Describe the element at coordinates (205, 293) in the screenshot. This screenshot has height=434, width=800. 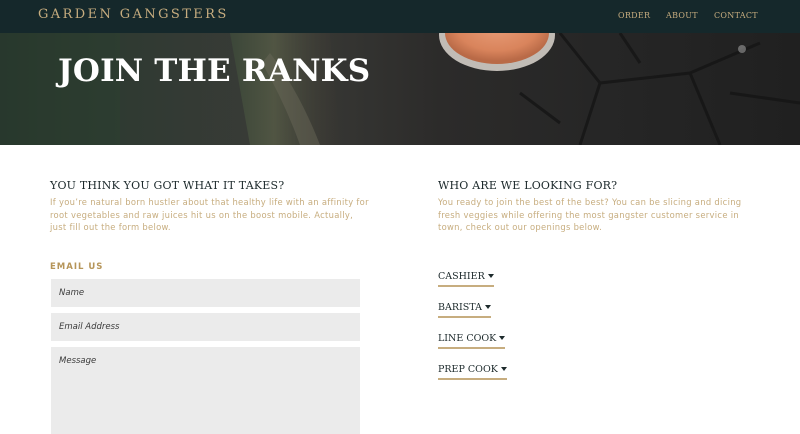
I see `name-input` at that location.